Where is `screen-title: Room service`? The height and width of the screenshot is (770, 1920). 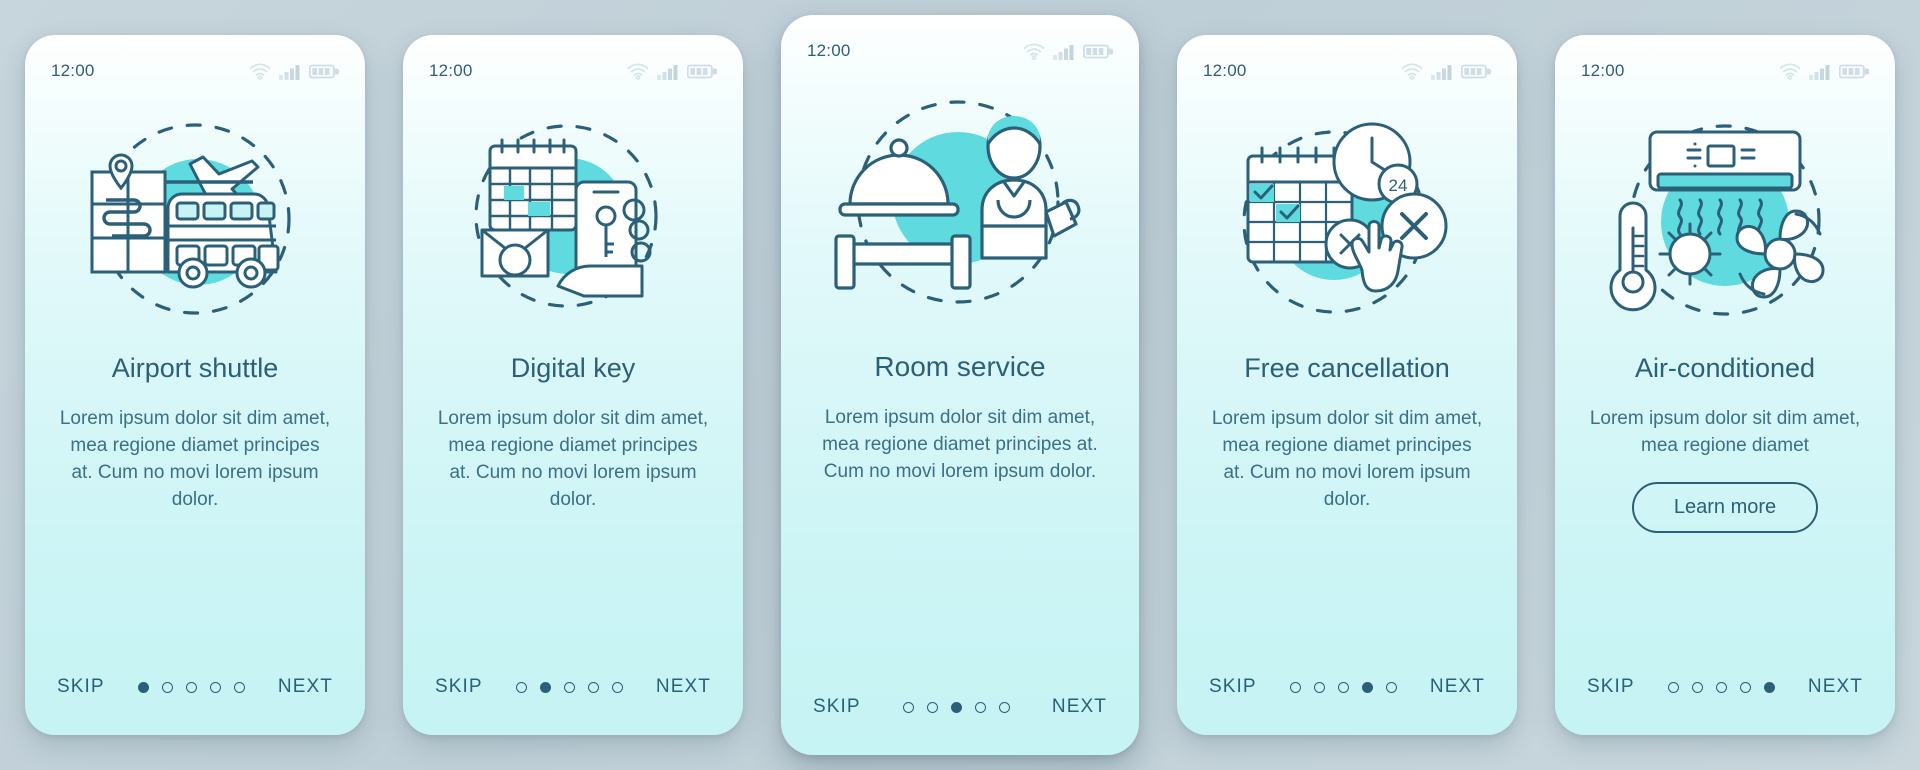
screen-title: Room service is located at coordinates (960, 366).